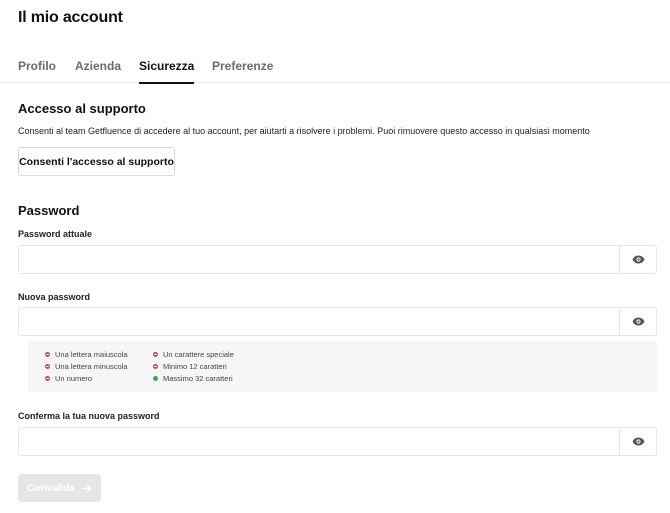 Image resolution: width=670 pixels, height=513 pixels. What do you see at coordinates (193, 378) in the screenshot?
I see `requirement-max-length: Massimo 32 caratteri` at bounding box center [193, 378].